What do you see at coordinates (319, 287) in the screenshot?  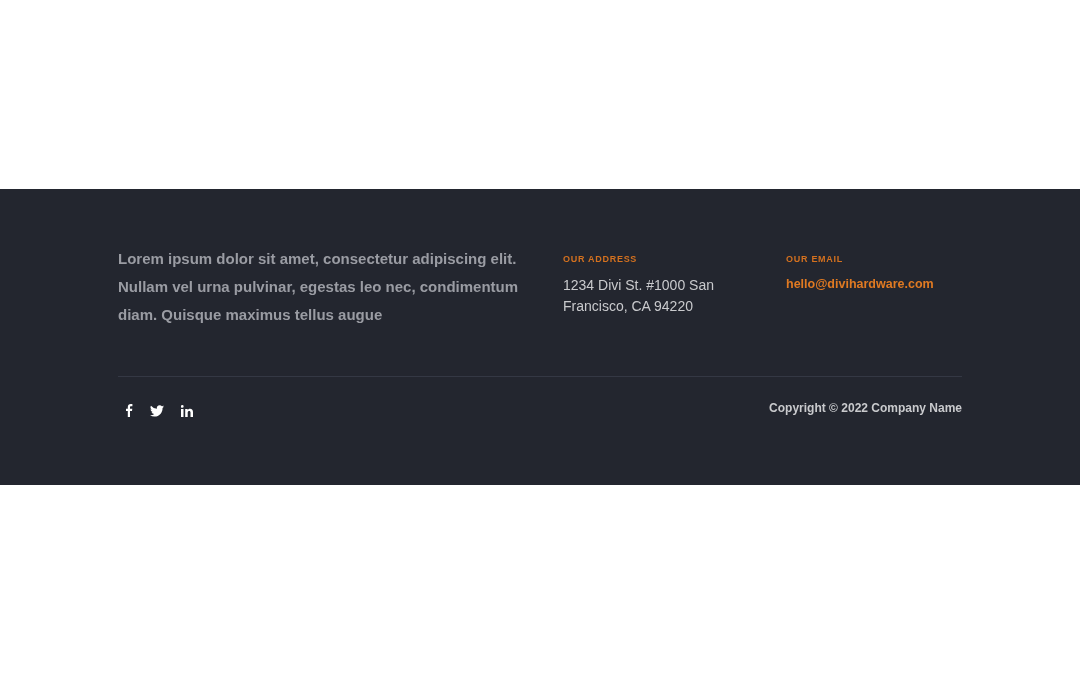 I see `about-text: Lorem ipsum dolor sit amet, consectetur adipiscing elit. Nullam vel urna pulvinar, egestas leo nec, condimentum diam. Quisque maximus tellus augue` at bounding box center [319, 287].